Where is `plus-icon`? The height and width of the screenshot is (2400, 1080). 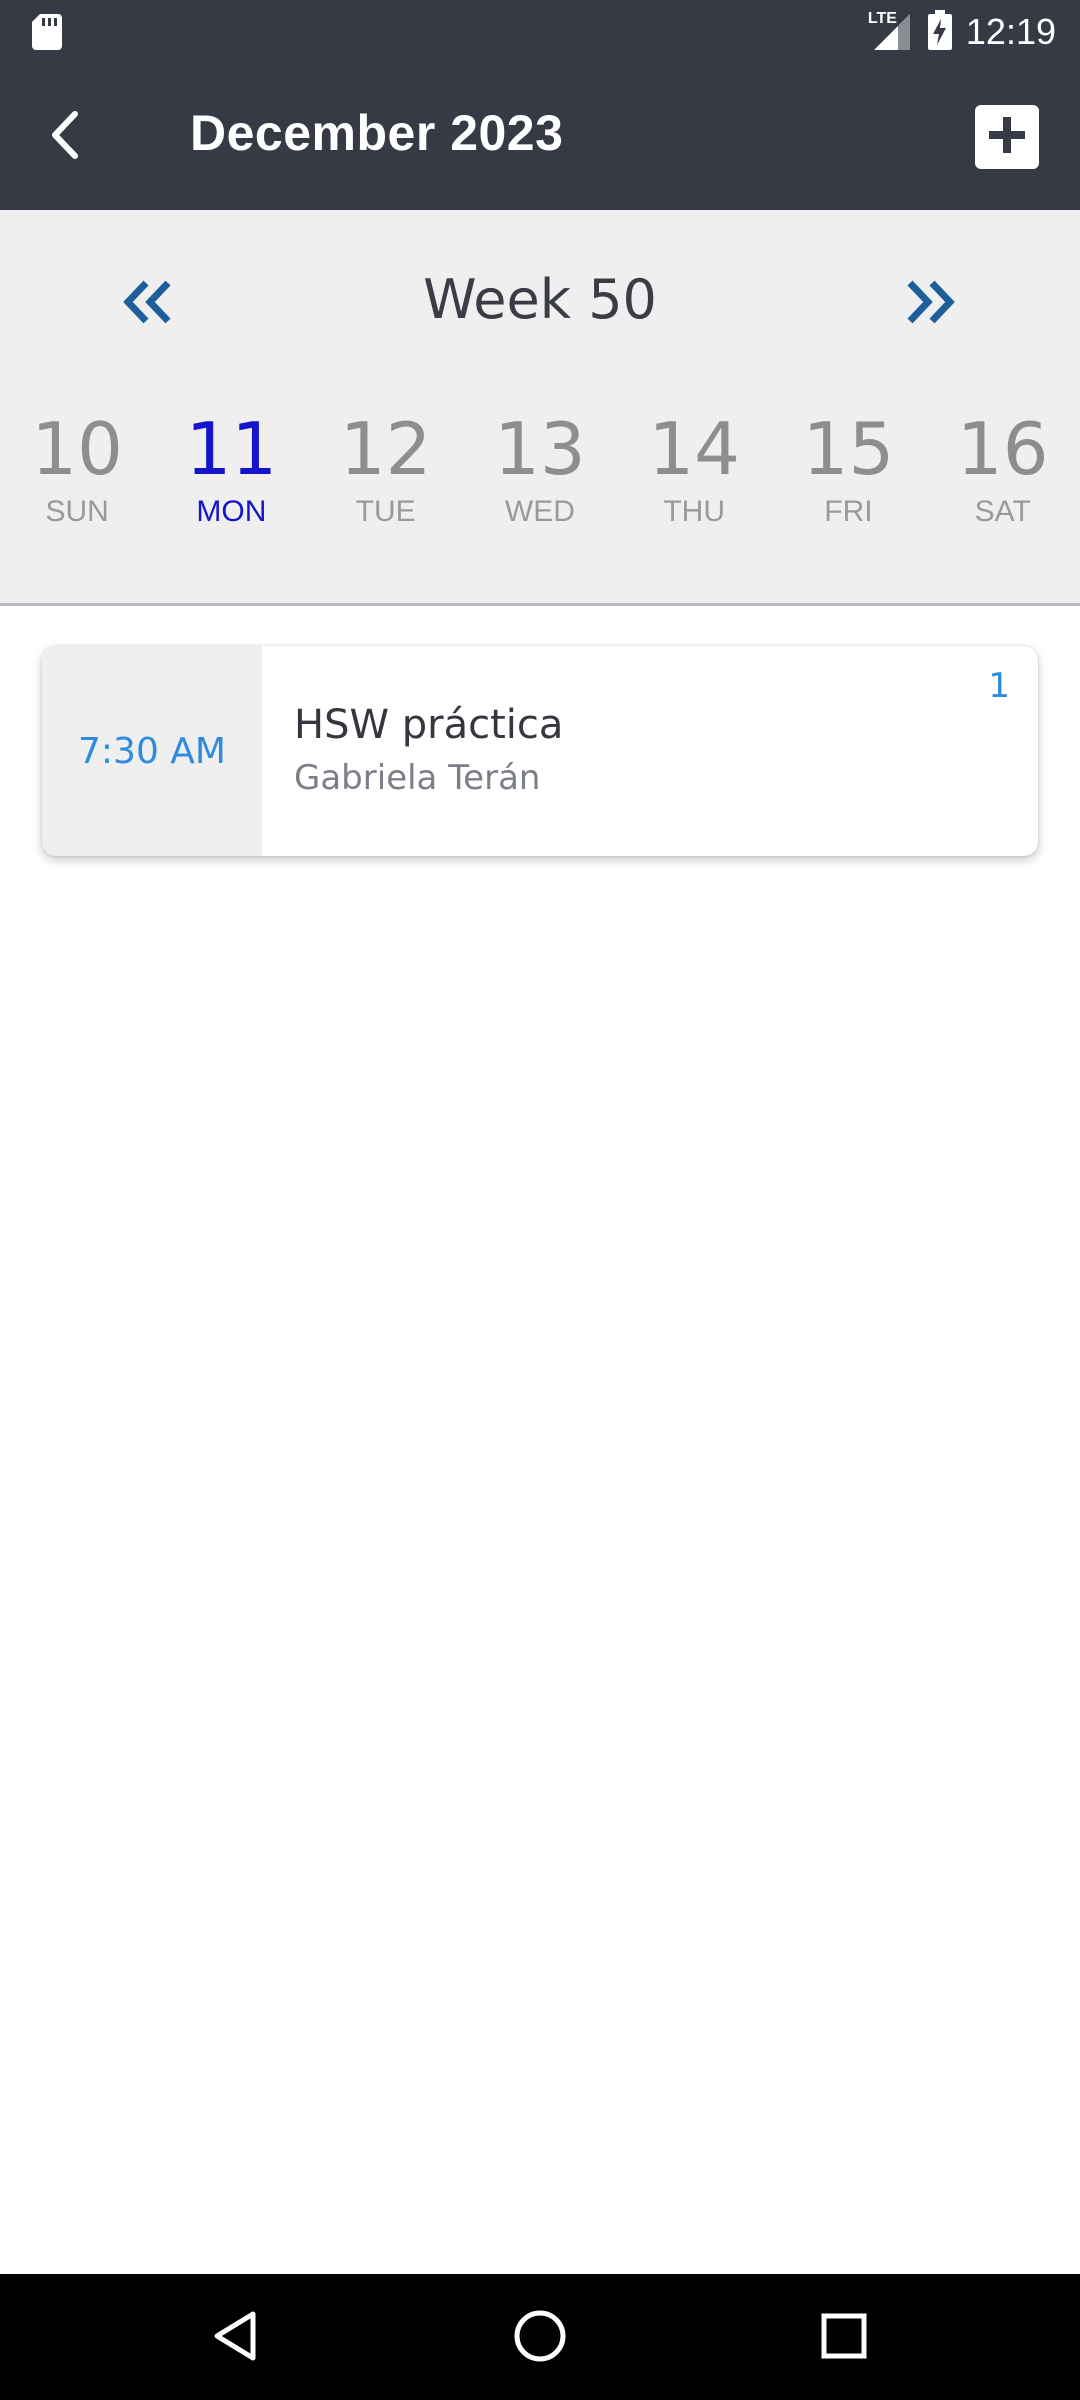 plus-icon is located at coordinates (1007, 137).